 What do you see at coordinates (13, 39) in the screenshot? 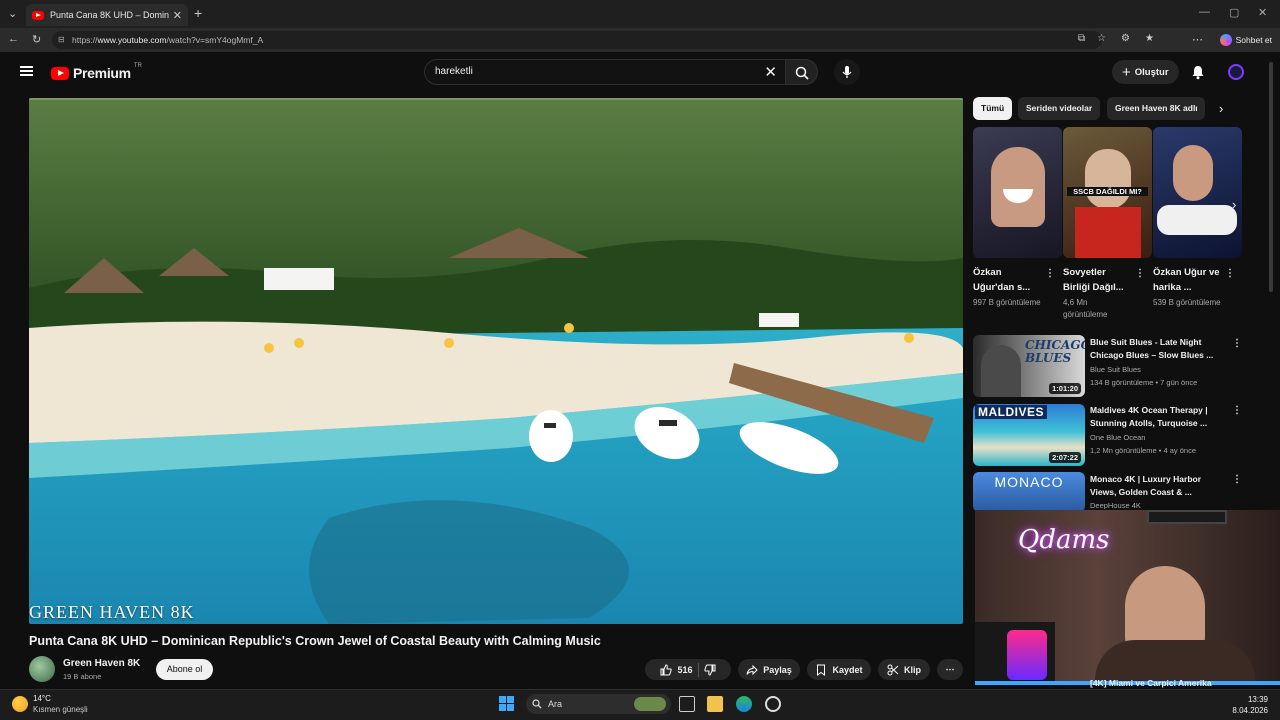
I see `back-icon: ←` at bounding box center [13, 39].